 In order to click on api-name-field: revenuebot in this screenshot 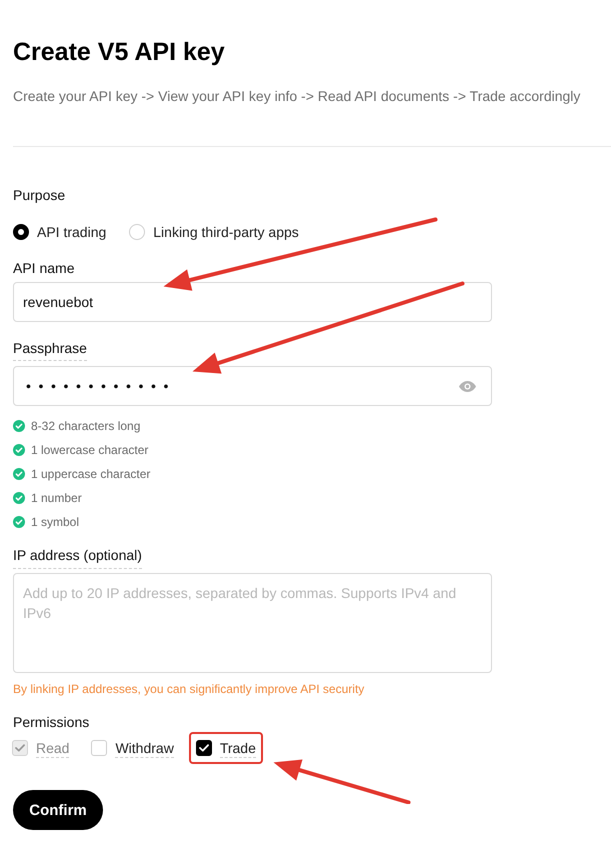, I will do `click(252, 302)`.